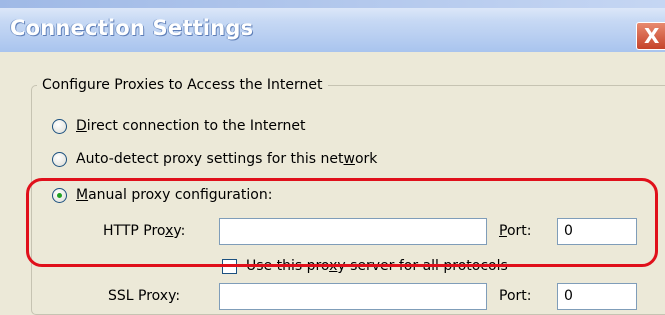 Image resolution: width=665 pixels, height=315 pixels. What do you see at coordinates (332, 4) in the screenshot?
I see `title-bar-strip` at bounding box center [332, 4].